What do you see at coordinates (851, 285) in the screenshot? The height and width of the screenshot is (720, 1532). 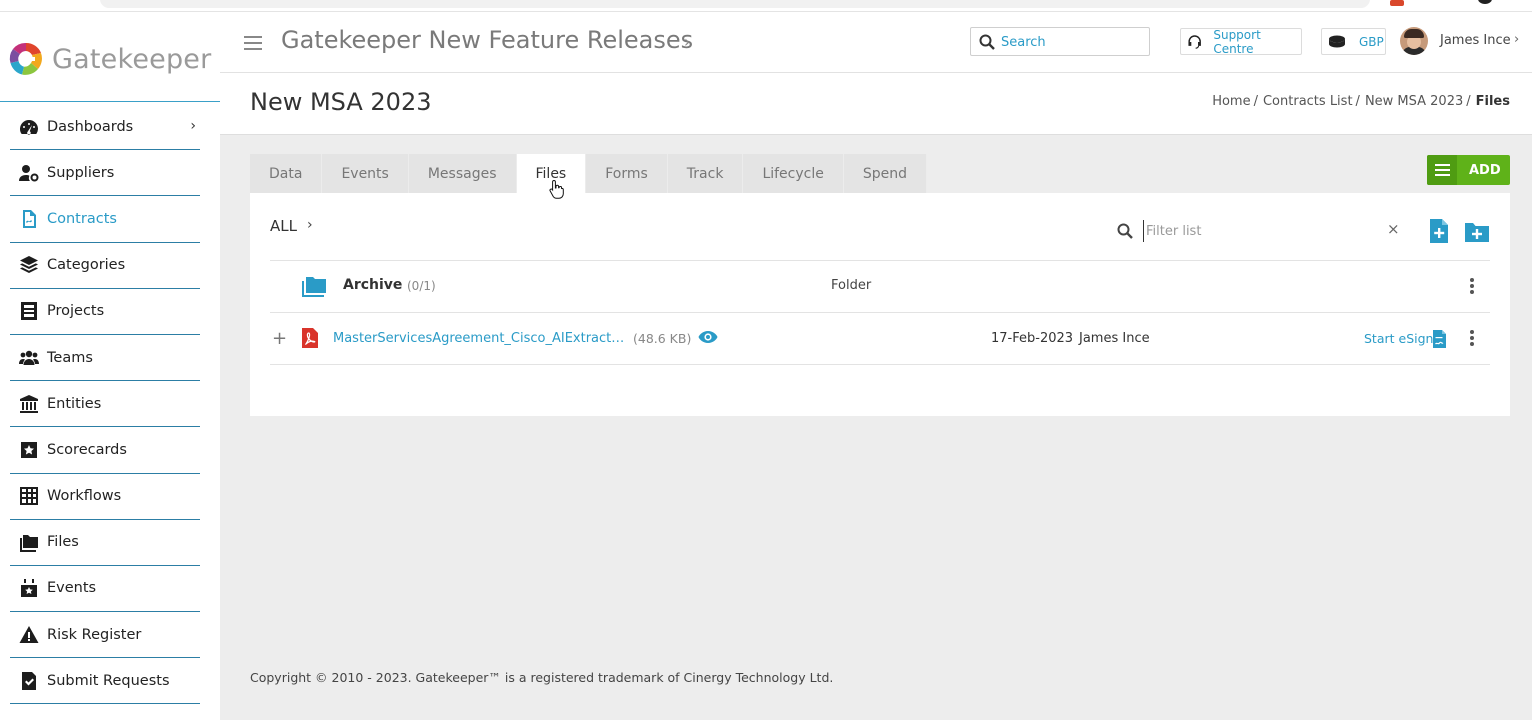 I see `item-type: Folder` at bounding box center [851, 285].